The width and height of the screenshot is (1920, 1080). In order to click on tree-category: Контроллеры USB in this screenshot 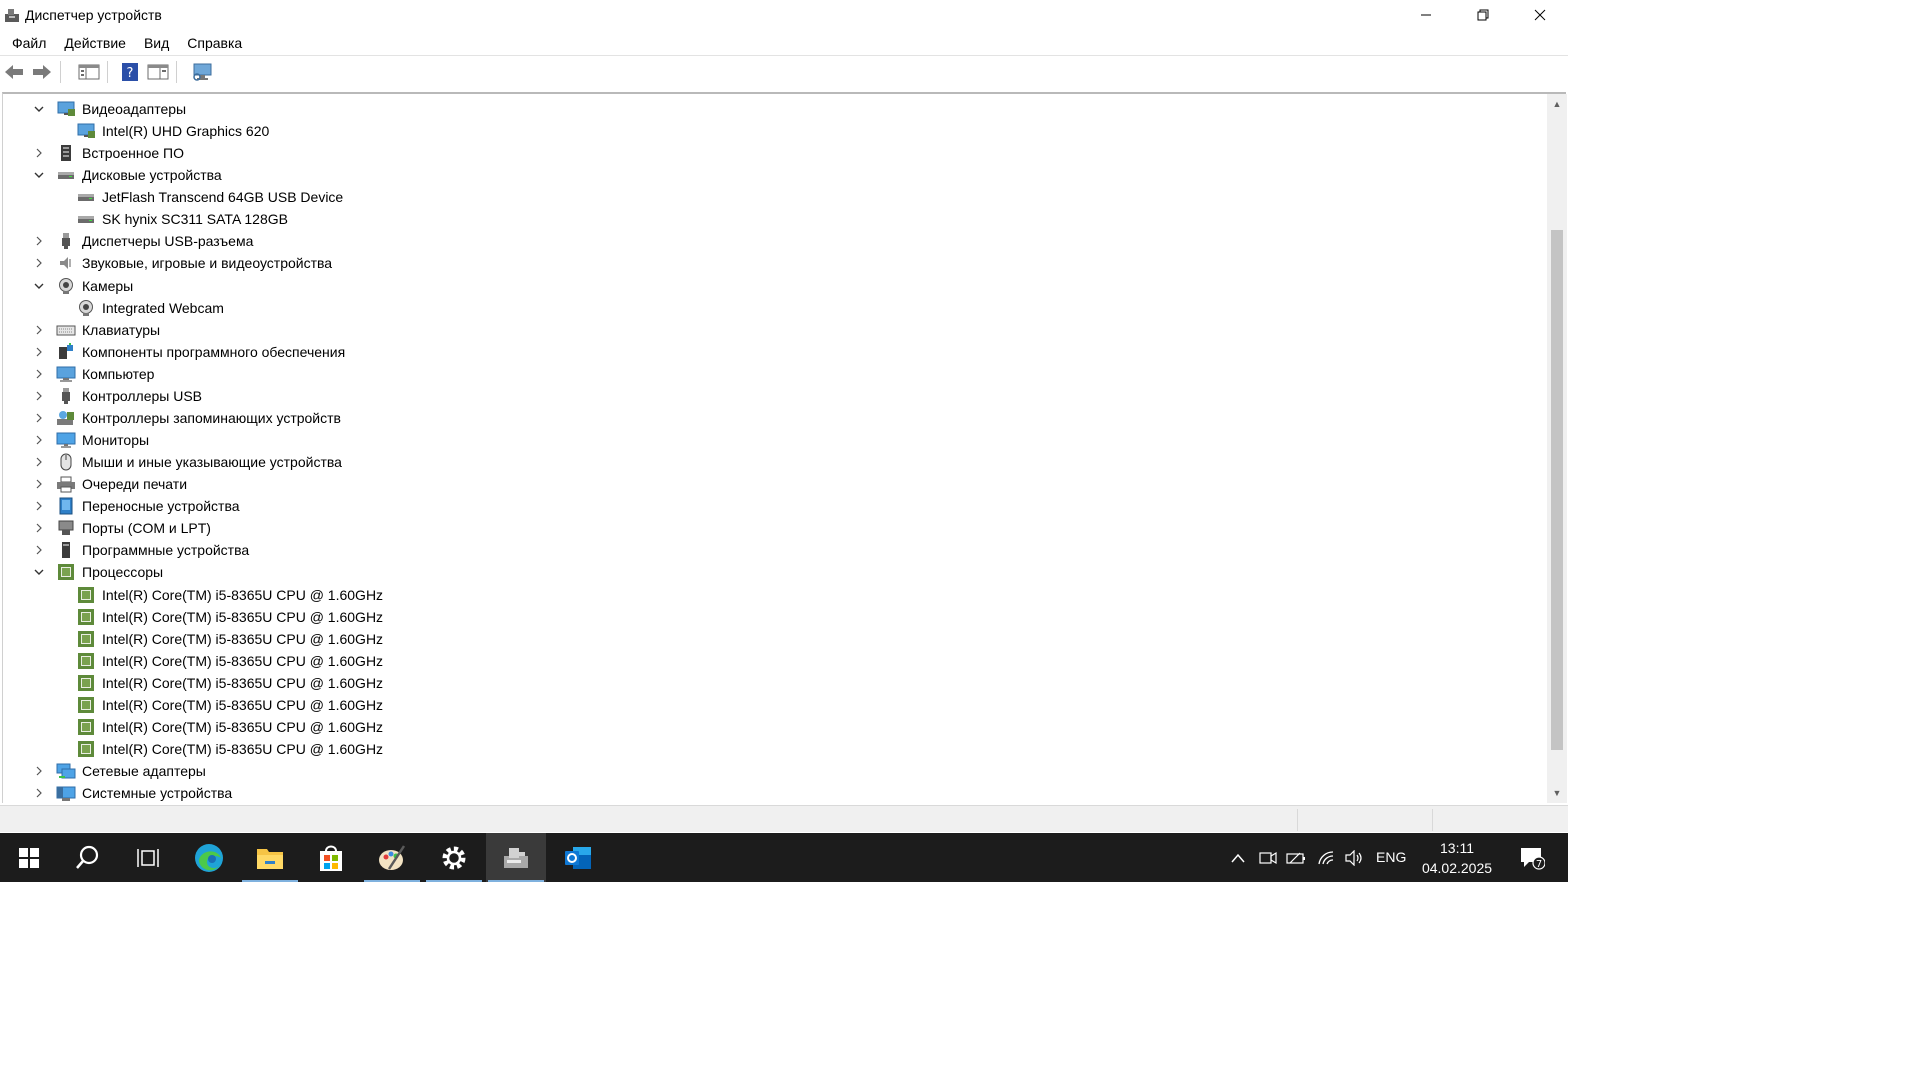, I will do `click(117, 396)`.